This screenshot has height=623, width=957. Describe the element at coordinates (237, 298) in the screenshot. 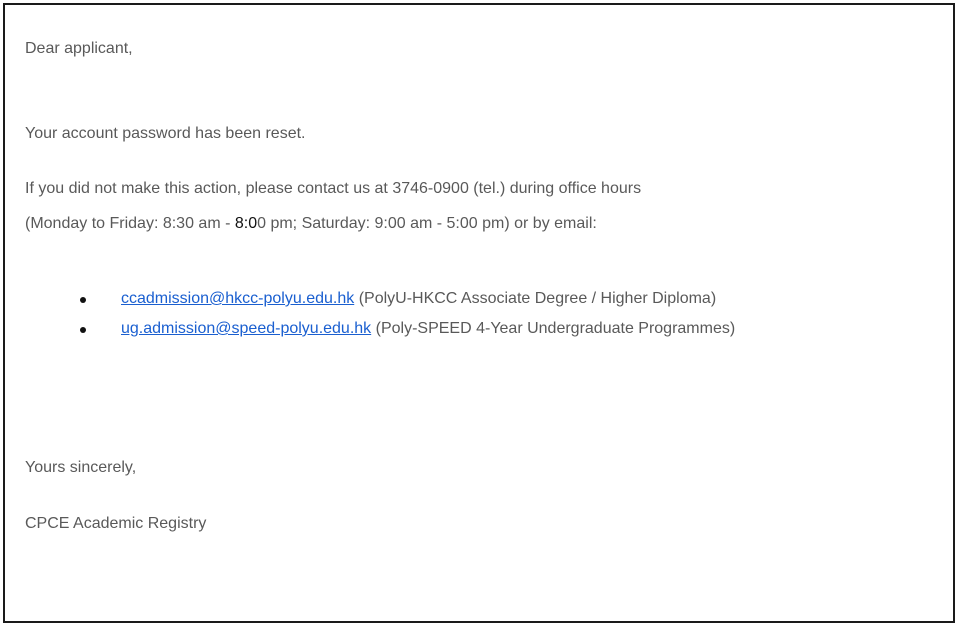

I see `hkcc-email-link: ccadmission@hkcc-polyu.edu.hk` at that location.